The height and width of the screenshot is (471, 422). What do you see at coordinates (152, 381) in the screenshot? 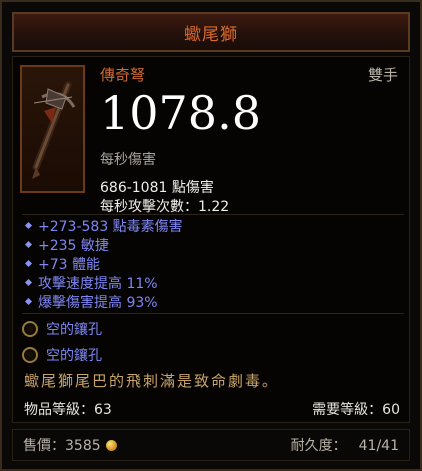
I see `flavor-text: 蠍尾獅尾巴的飛刺滿是致命劇毒。` at bounding box center [152, 381].